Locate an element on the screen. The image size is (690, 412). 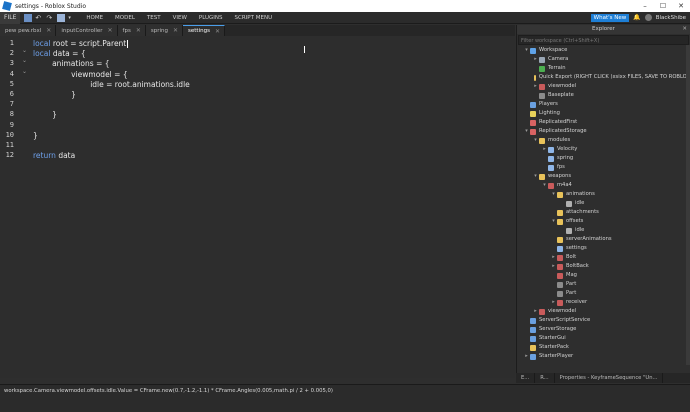
explorer-close-icon: ✕ is located at coordinates (684, 29).